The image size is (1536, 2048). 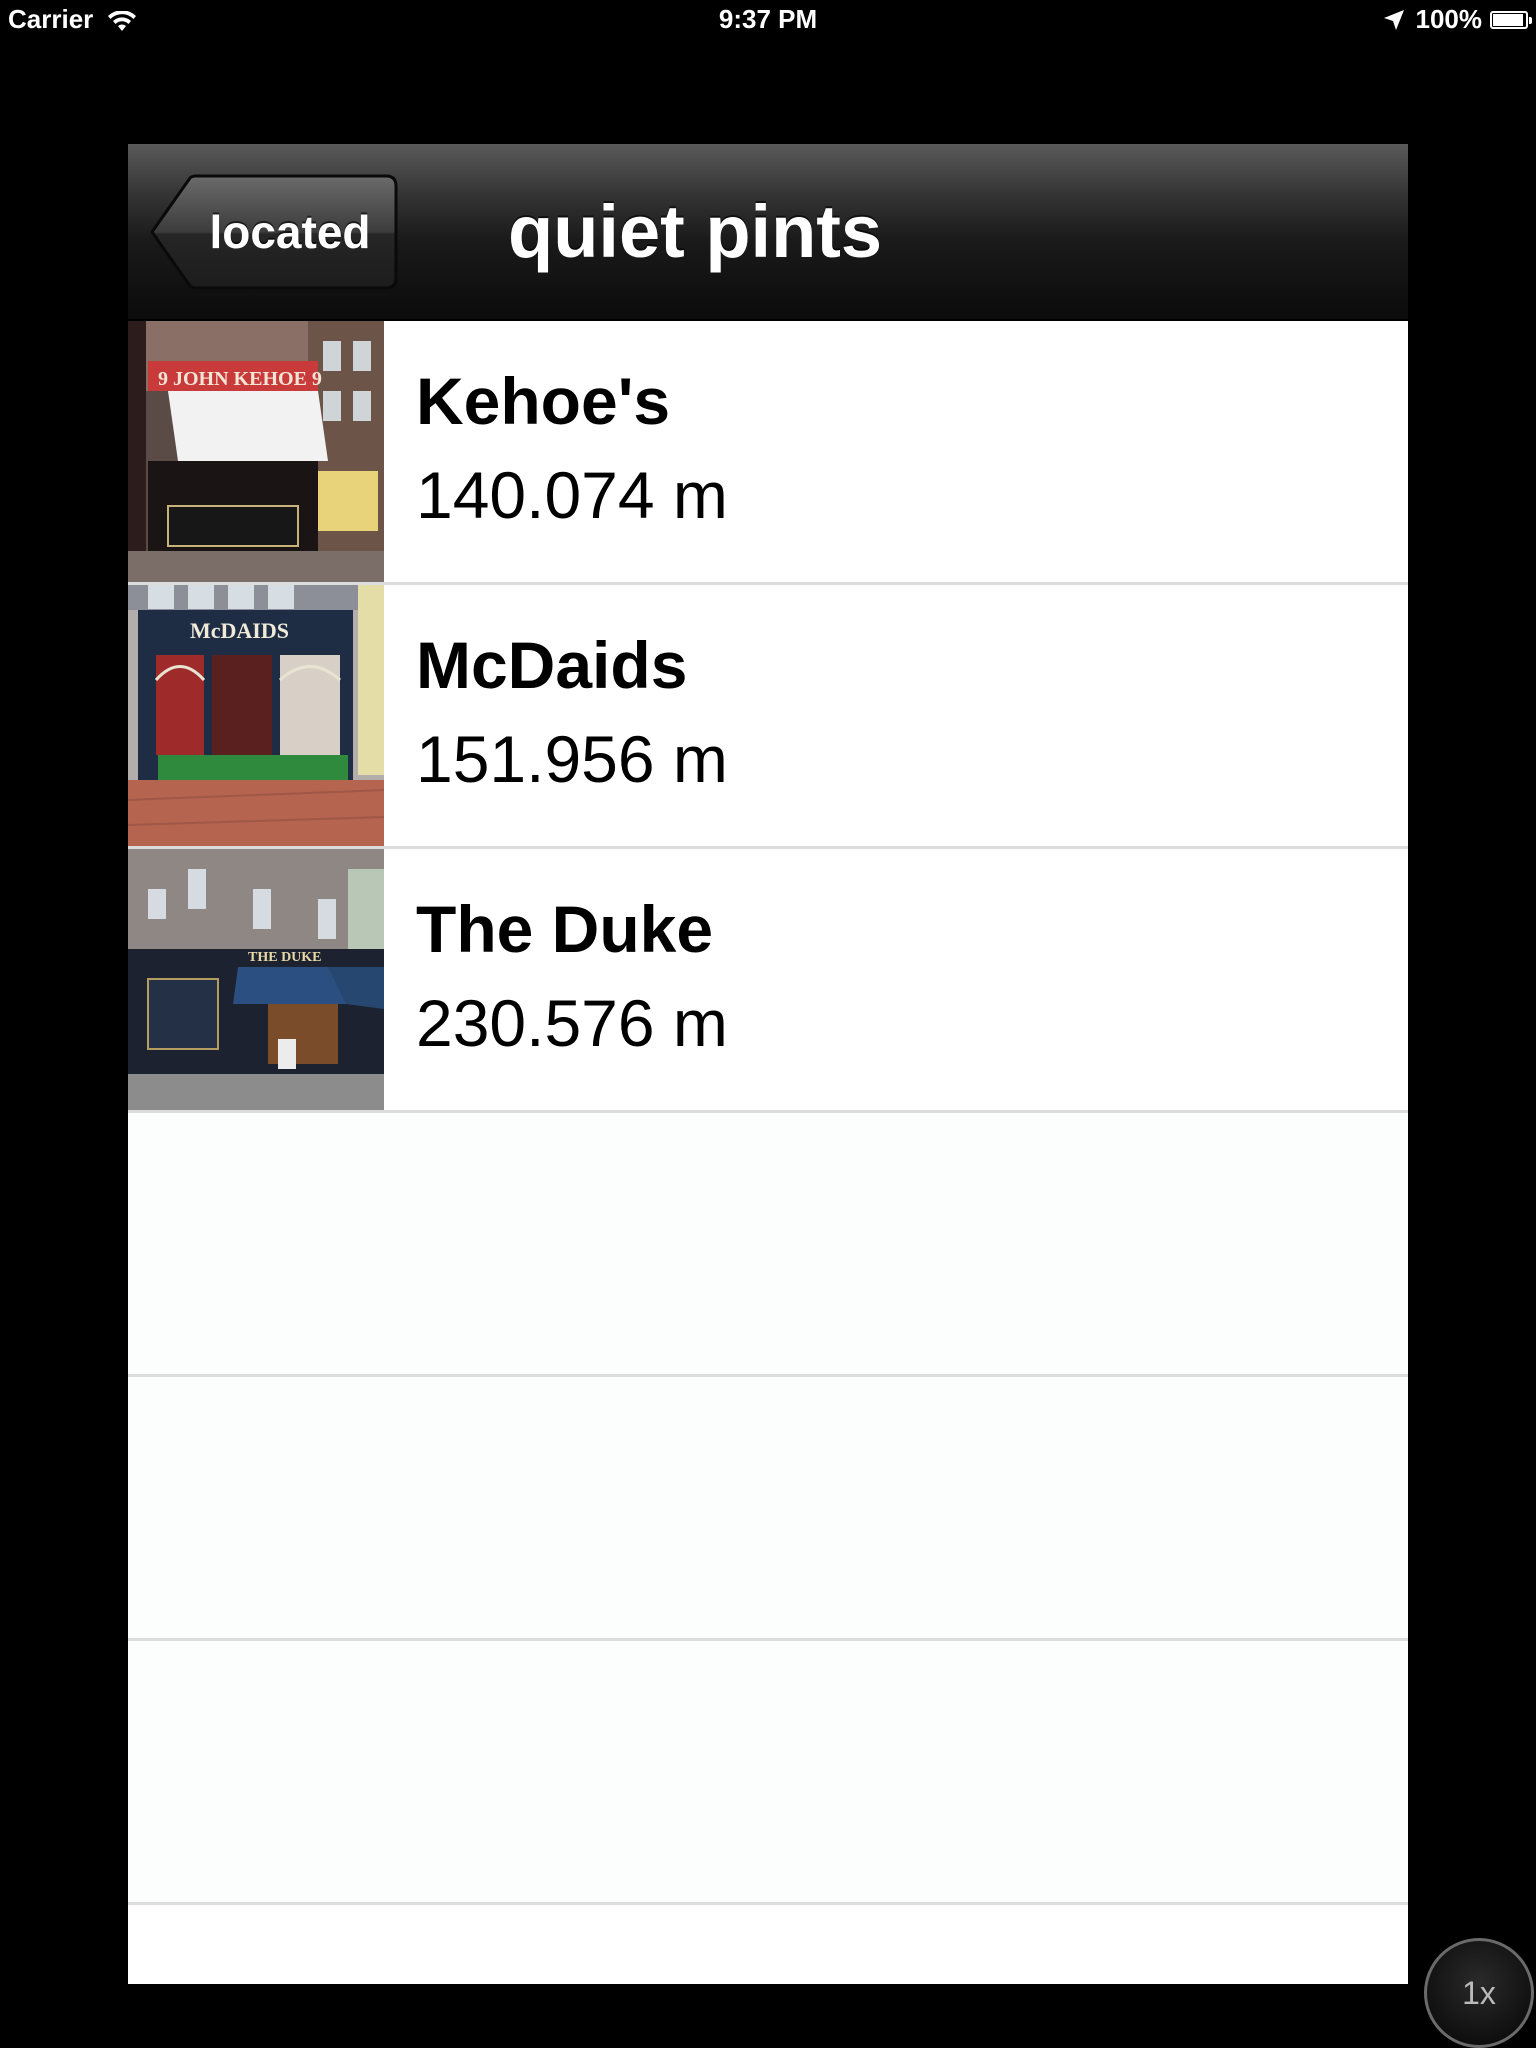 What do you see at coordinates (543, 401) in the screenshot?
I see `pub-name: Kehoe's` at bounding box center [543, 401].